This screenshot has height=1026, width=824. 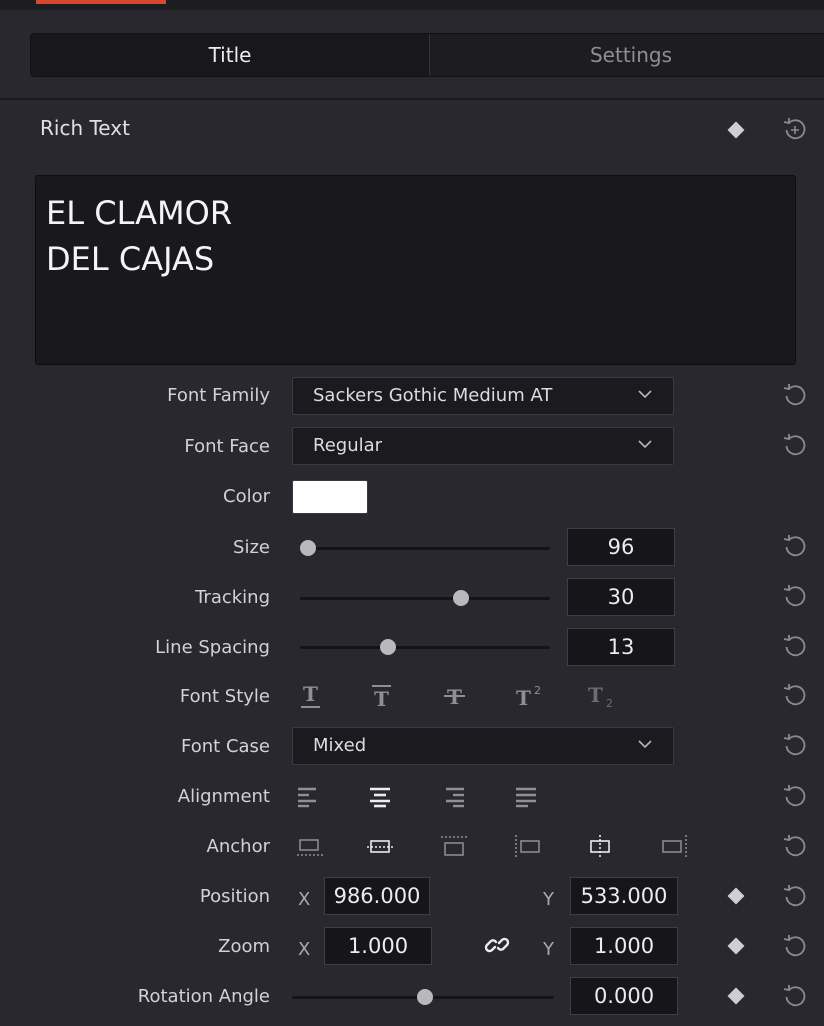 I want to click on superscript-icon: T 2, so click(x=531, y=696).